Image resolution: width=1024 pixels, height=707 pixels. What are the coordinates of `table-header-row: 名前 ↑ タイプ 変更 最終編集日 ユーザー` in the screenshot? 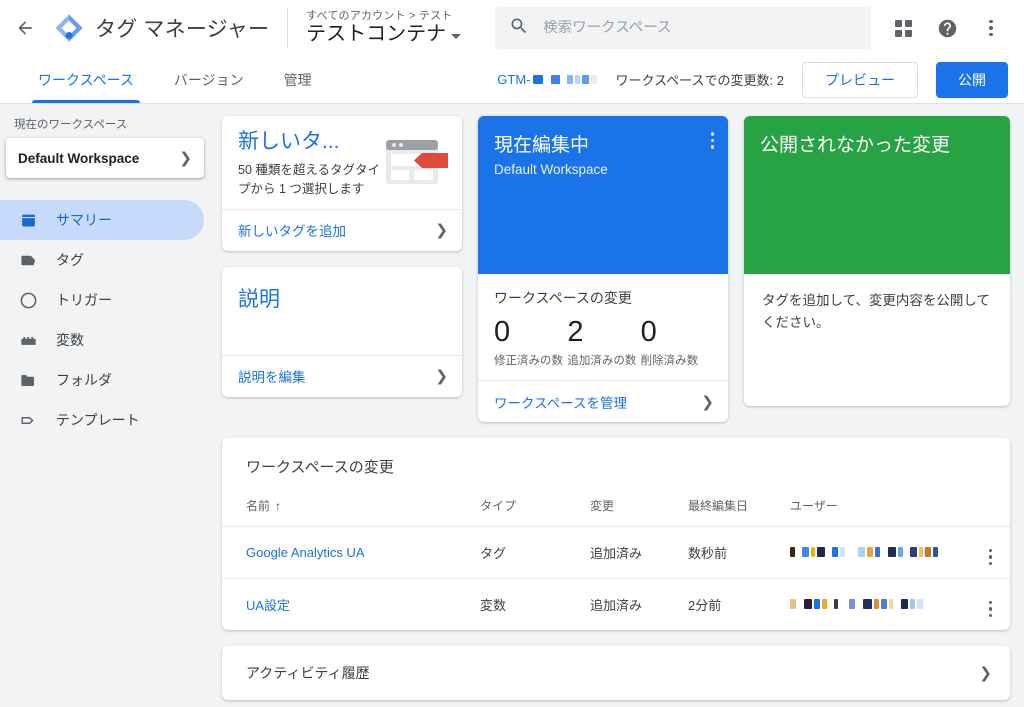 It's located at (616, 508).